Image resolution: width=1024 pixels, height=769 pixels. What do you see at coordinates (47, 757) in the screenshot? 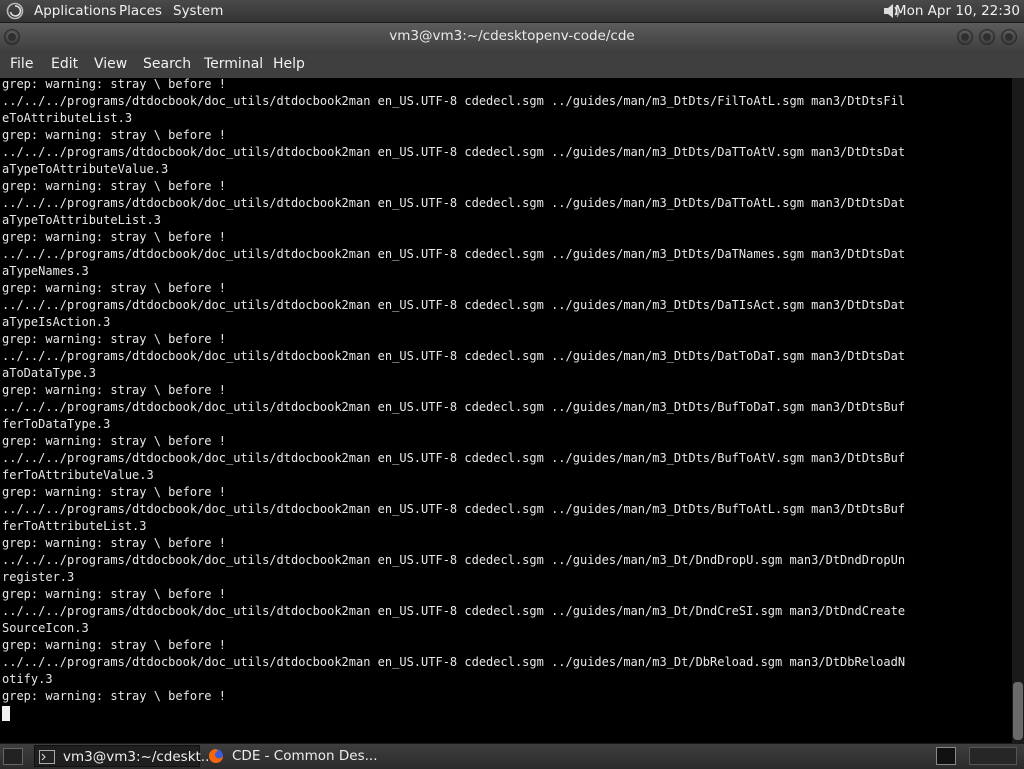
I see `terminal-icon` at bounding box center [47, 757].